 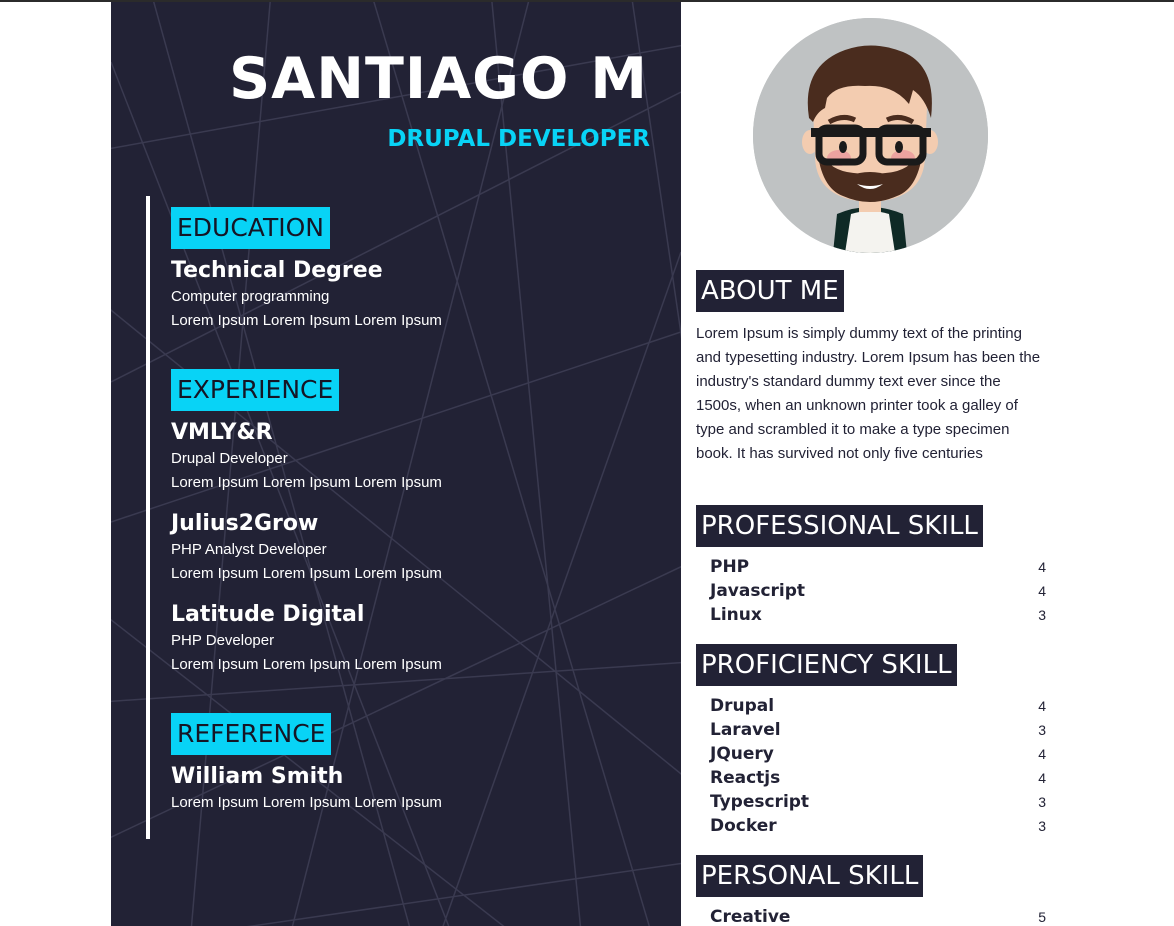 What do you see at coordinates (742, 706) in the screenshot?
I see `skill-name: Drupal` at bounding box center [742, 706].